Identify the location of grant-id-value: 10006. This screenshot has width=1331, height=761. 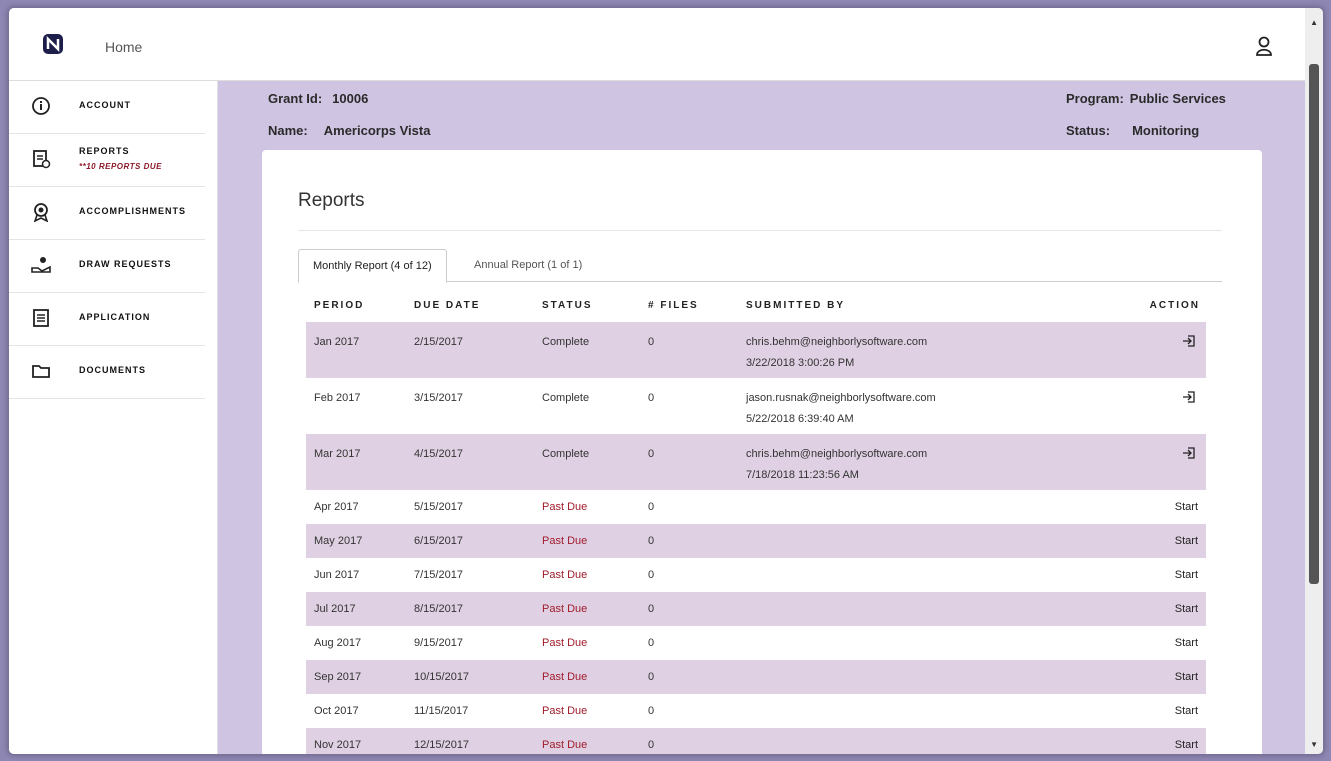
(350, 98).